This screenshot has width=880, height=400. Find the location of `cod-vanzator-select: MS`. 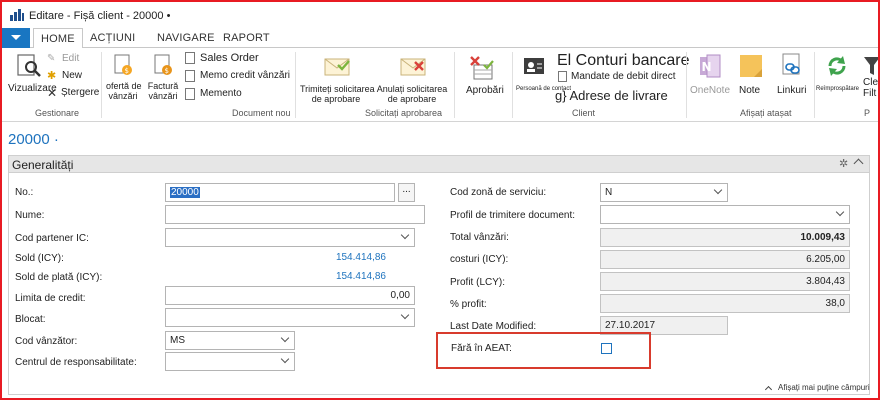

cod-vanzator-select: MS is located at coordinates (230, 340).